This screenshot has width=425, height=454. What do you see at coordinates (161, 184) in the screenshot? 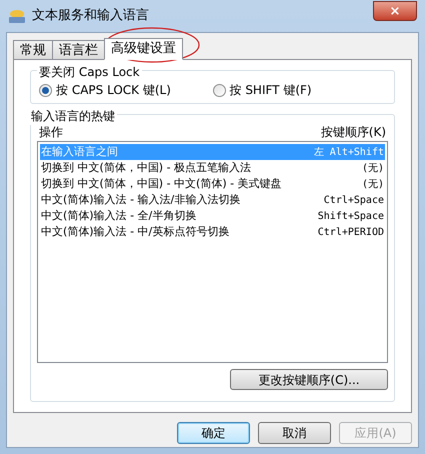
I see `action-text: 切换到 中文(简体，中国) - 中文(简体) - 美式键盘` at bounding box center [161, 184].